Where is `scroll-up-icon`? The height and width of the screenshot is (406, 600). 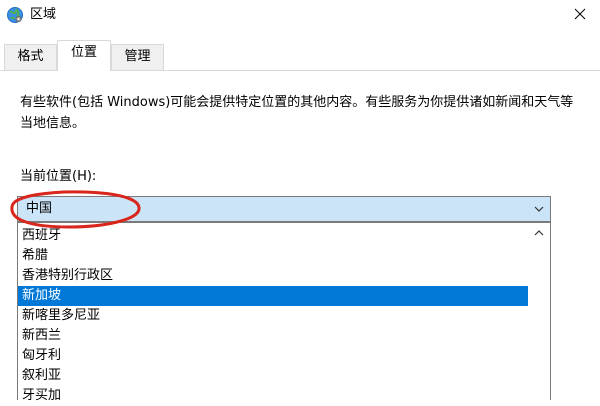 scroll-up-icon is located at coordinates (539, 233).